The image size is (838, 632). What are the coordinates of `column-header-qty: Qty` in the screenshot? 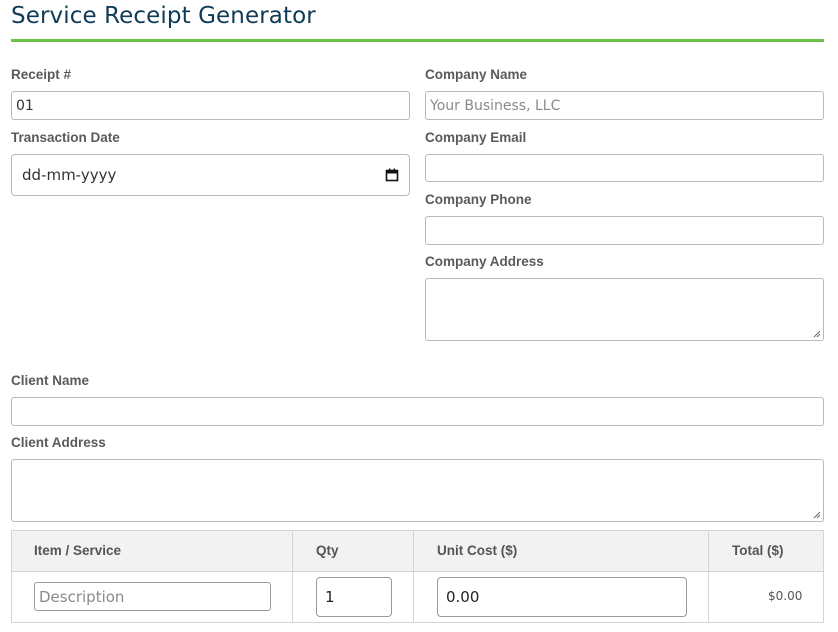 It's located at (327, 550).